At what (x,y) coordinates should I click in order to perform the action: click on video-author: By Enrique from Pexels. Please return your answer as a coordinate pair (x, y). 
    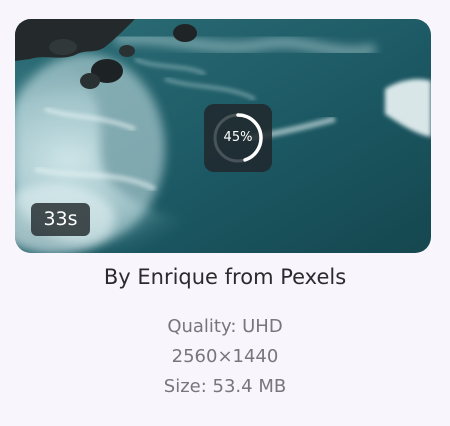
    Looking at the image, I should click on (225, 277).